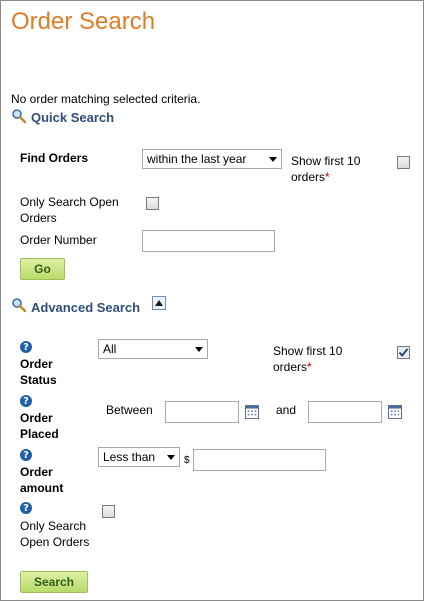  I want to click on order-status-label: Order Status, so click(38, 372).